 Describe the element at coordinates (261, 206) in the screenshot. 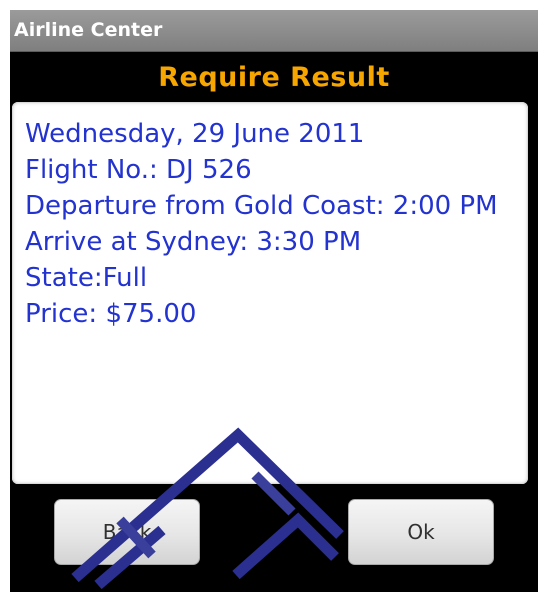

I see `result-departure: Departure from Gold Coast: 2:00 PM` at that location.